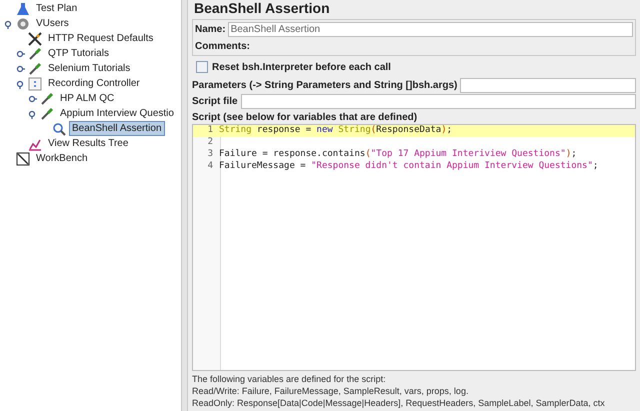 The width and height of the screenshot is (640, 411). I want to click on tree-item: VUsers, so click(52, 23).